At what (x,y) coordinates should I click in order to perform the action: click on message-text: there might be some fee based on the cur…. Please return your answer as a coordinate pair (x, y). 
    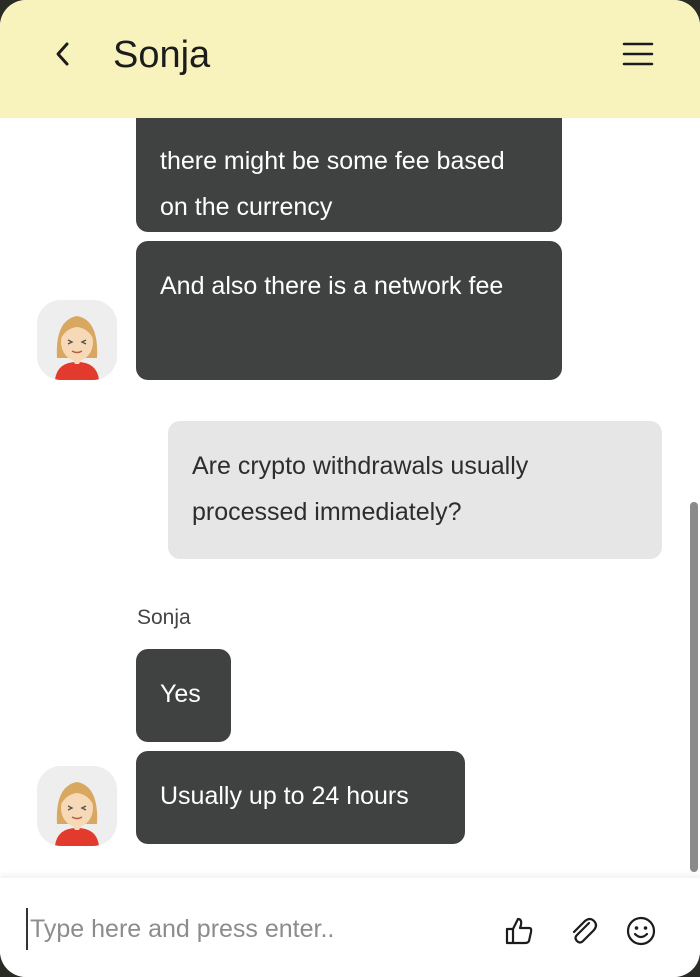
    Looking at the image, I should click on (332, 184).